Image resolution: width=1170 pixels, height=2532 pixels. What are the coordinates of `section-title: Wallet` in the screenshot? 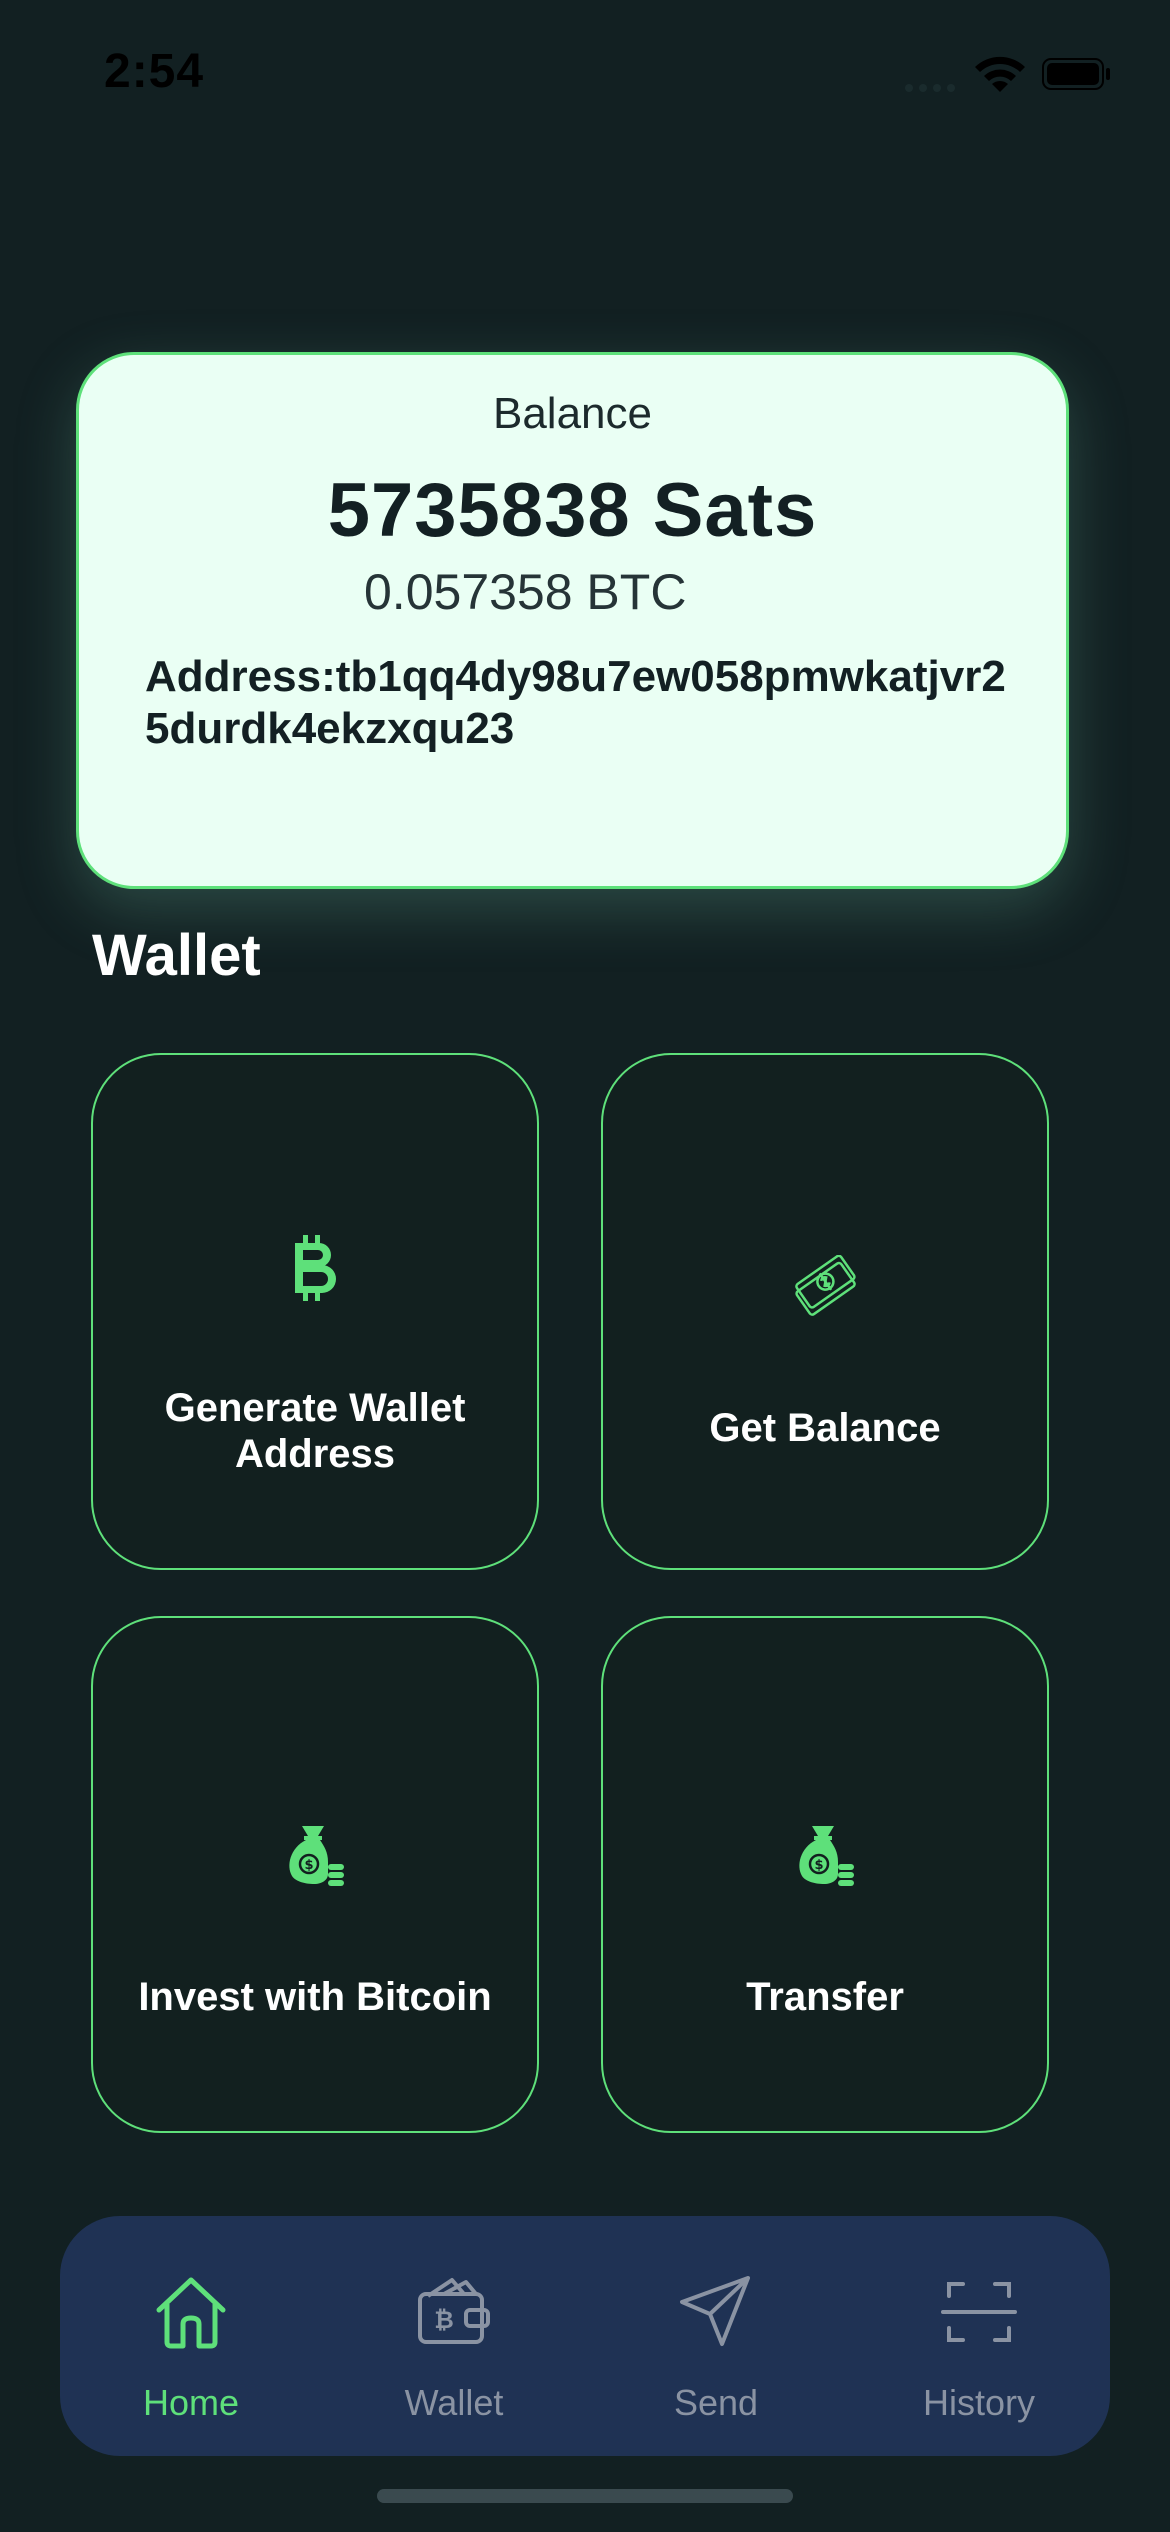 It's located at (176, 955).